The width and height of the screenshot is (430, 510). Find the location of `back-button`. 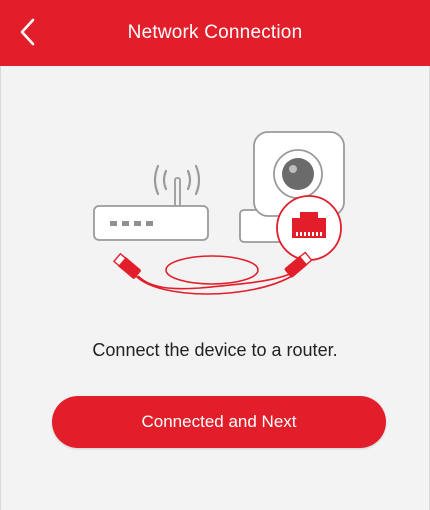

back-button is located at coordinates (28, 32).